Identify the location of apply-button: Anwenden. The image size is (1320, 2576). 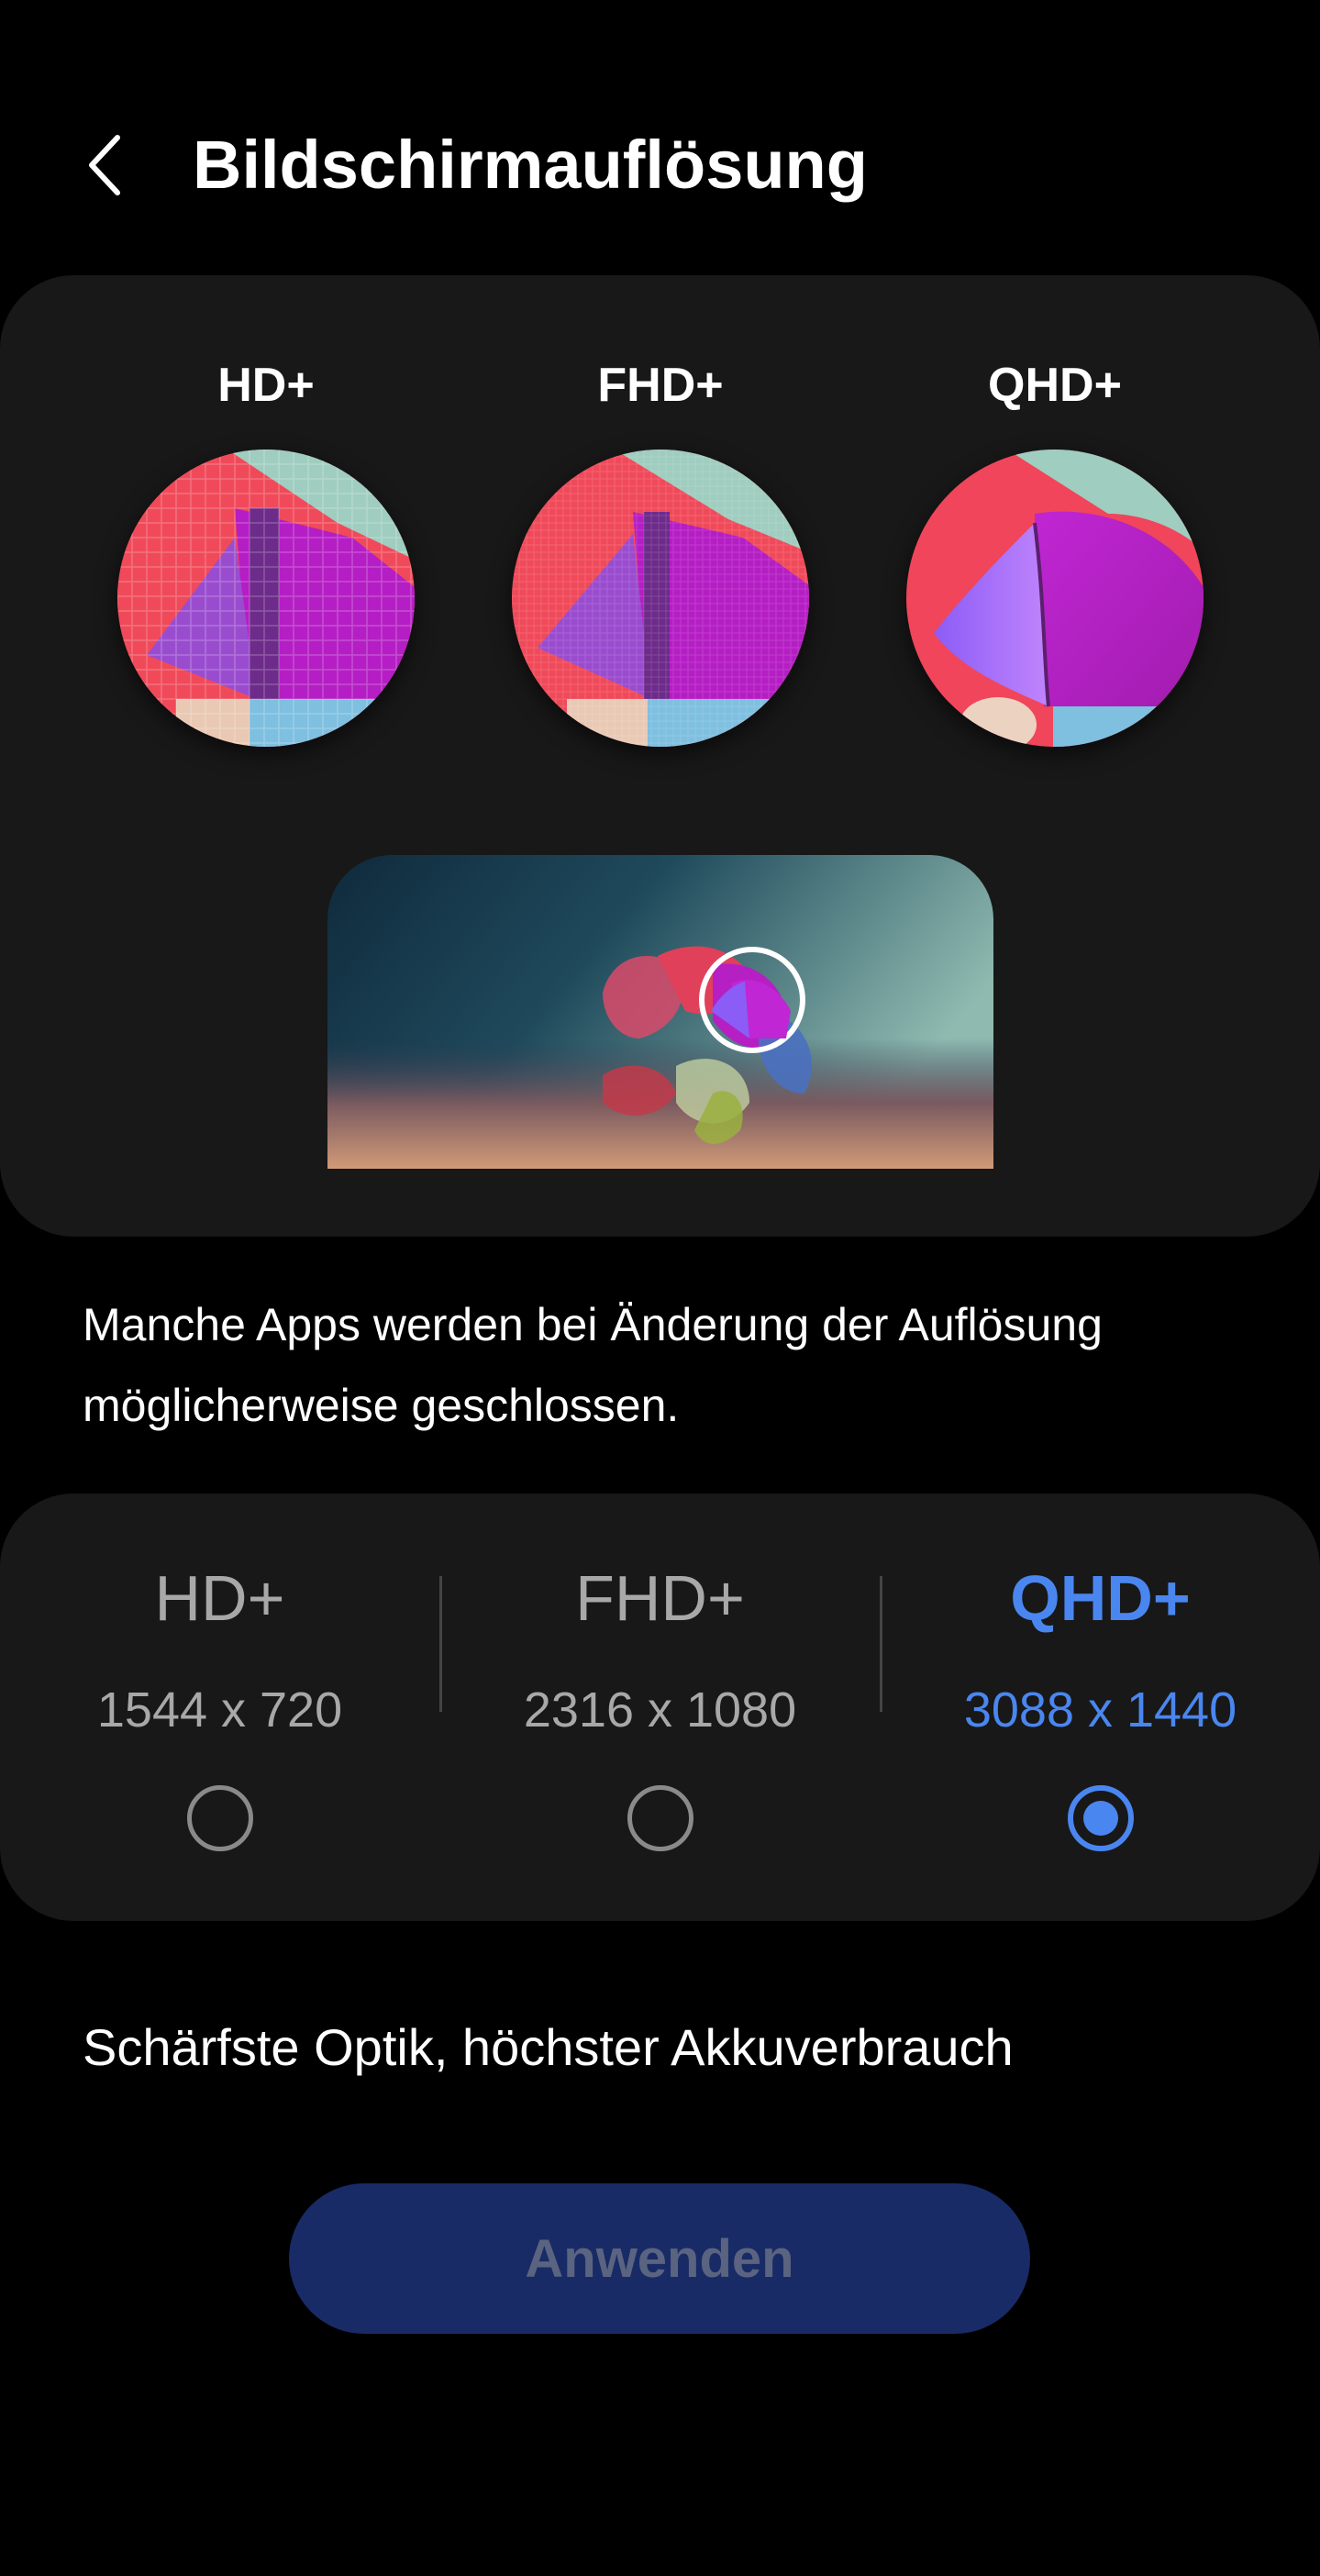
(659, 2258).